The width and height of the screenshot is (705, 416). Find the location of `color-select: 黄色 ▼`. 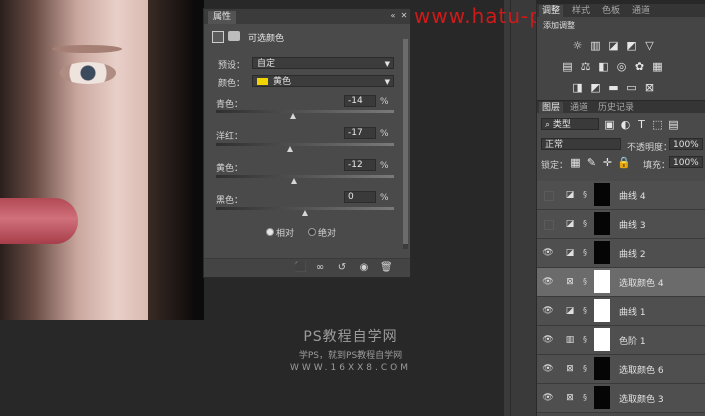

color-select: 黄色 ▼ is located at coordinates (323, 81).